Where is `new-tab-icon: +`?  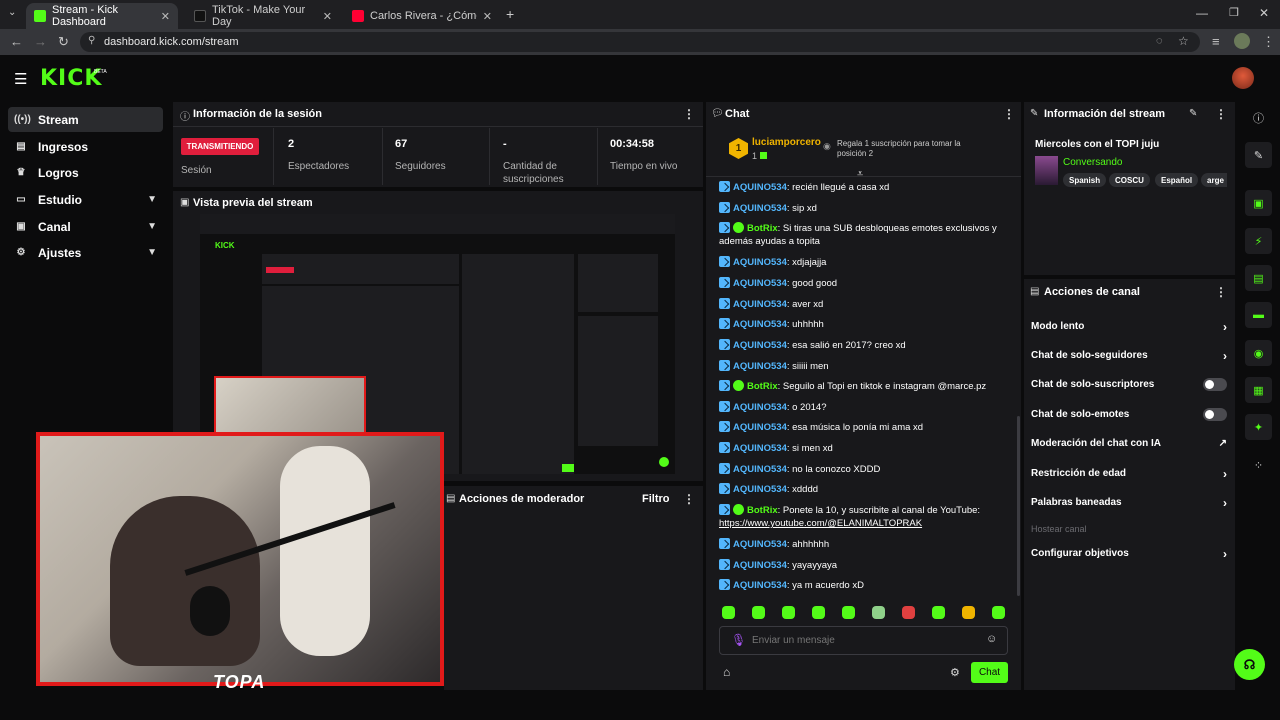
new-tab-icon: + is located at coordinates (510, 14).